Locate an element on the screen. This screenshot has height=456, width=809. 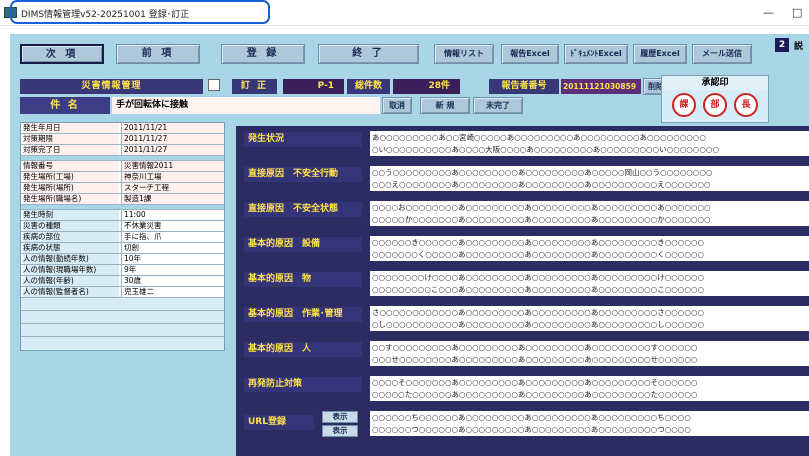
info-value: 製造1課 is located at coordinates (172, 199).